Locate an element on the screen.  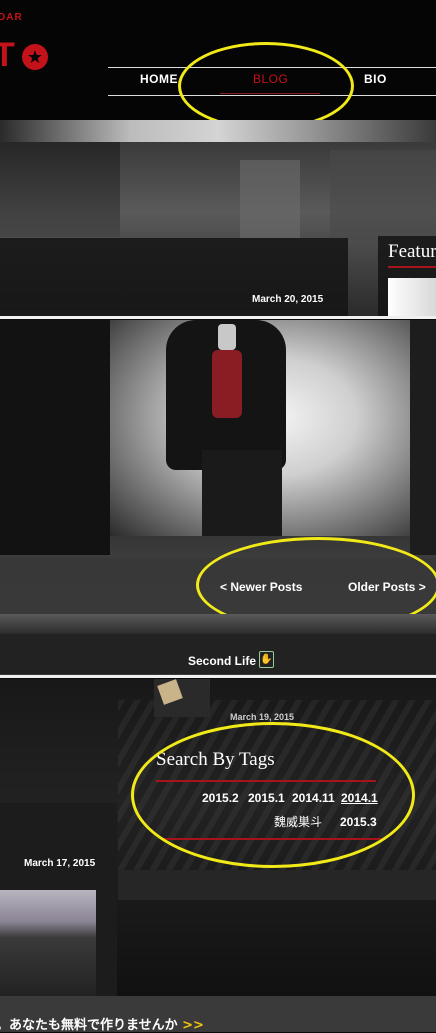
site-logo: T is located at coordinates (8, 55).